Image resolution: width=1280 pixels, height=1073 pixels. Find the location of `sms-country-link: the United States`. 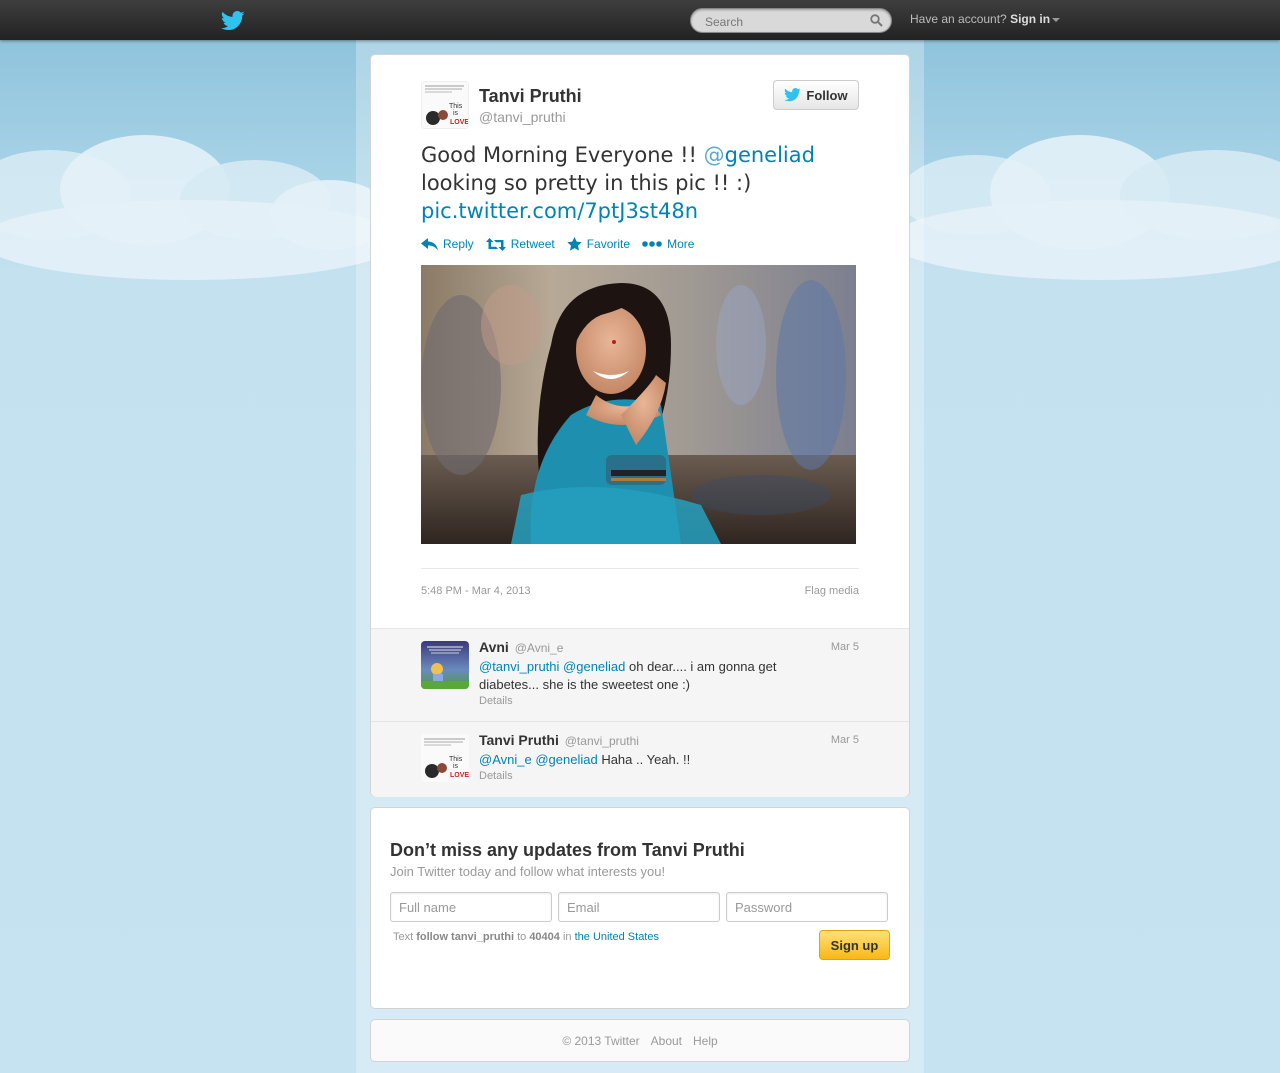

sms-country-link: the United States is located at coordinates (617, 937).